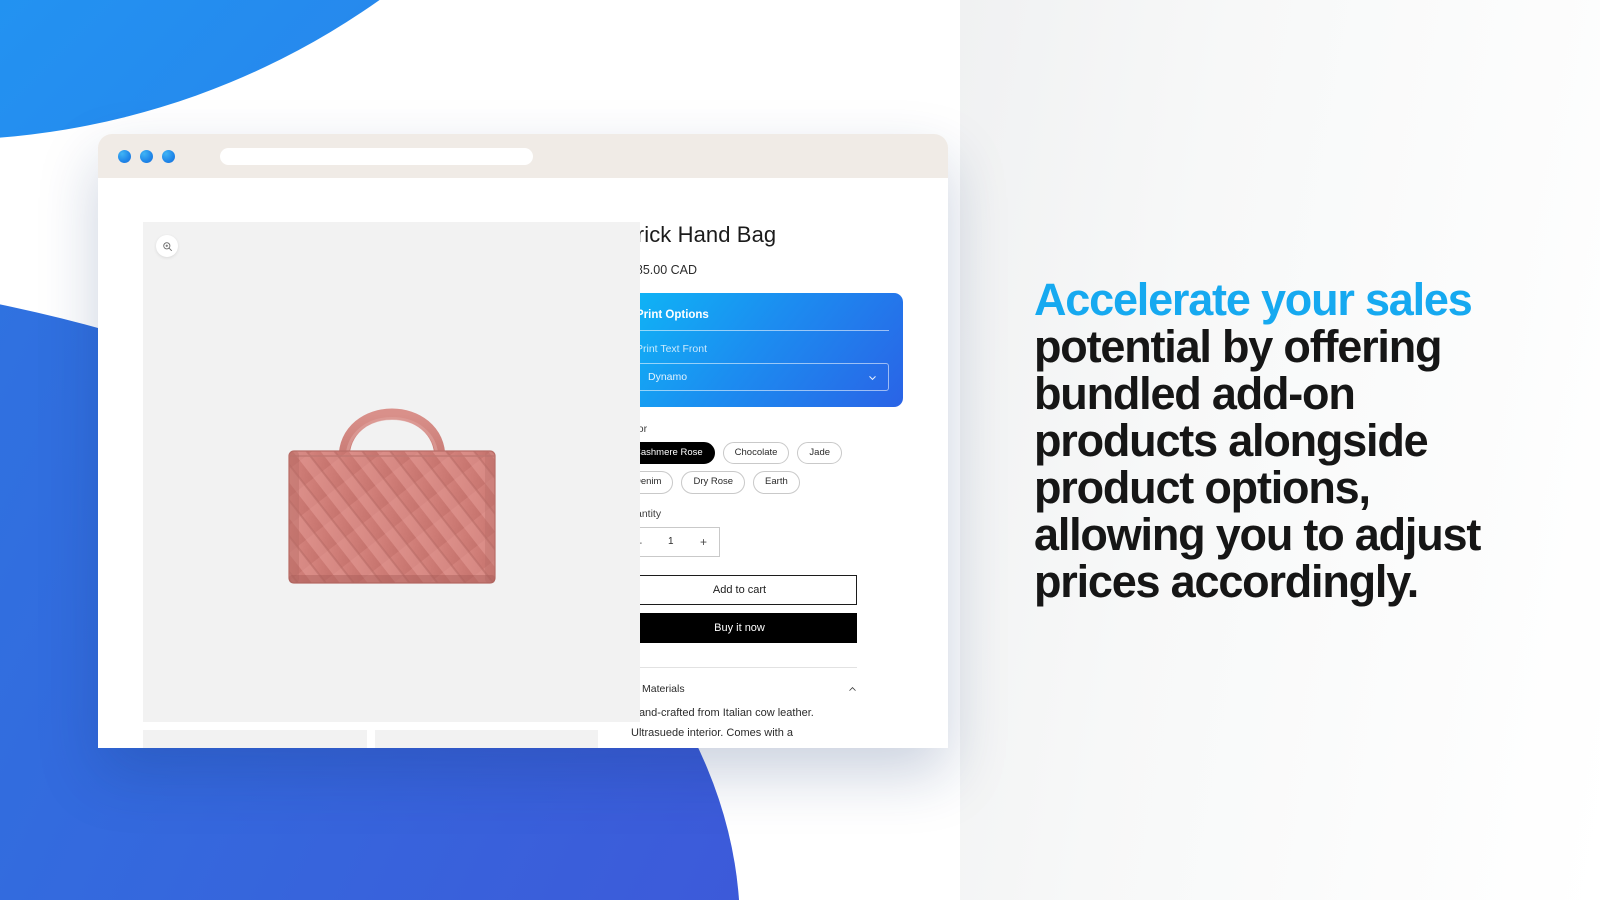 The height and width of the screenshot is (900, 1600). What do you see at coordinates (124, 156) in the screenshot?
I see `window-close-dot` at bounding box center [124, 156].